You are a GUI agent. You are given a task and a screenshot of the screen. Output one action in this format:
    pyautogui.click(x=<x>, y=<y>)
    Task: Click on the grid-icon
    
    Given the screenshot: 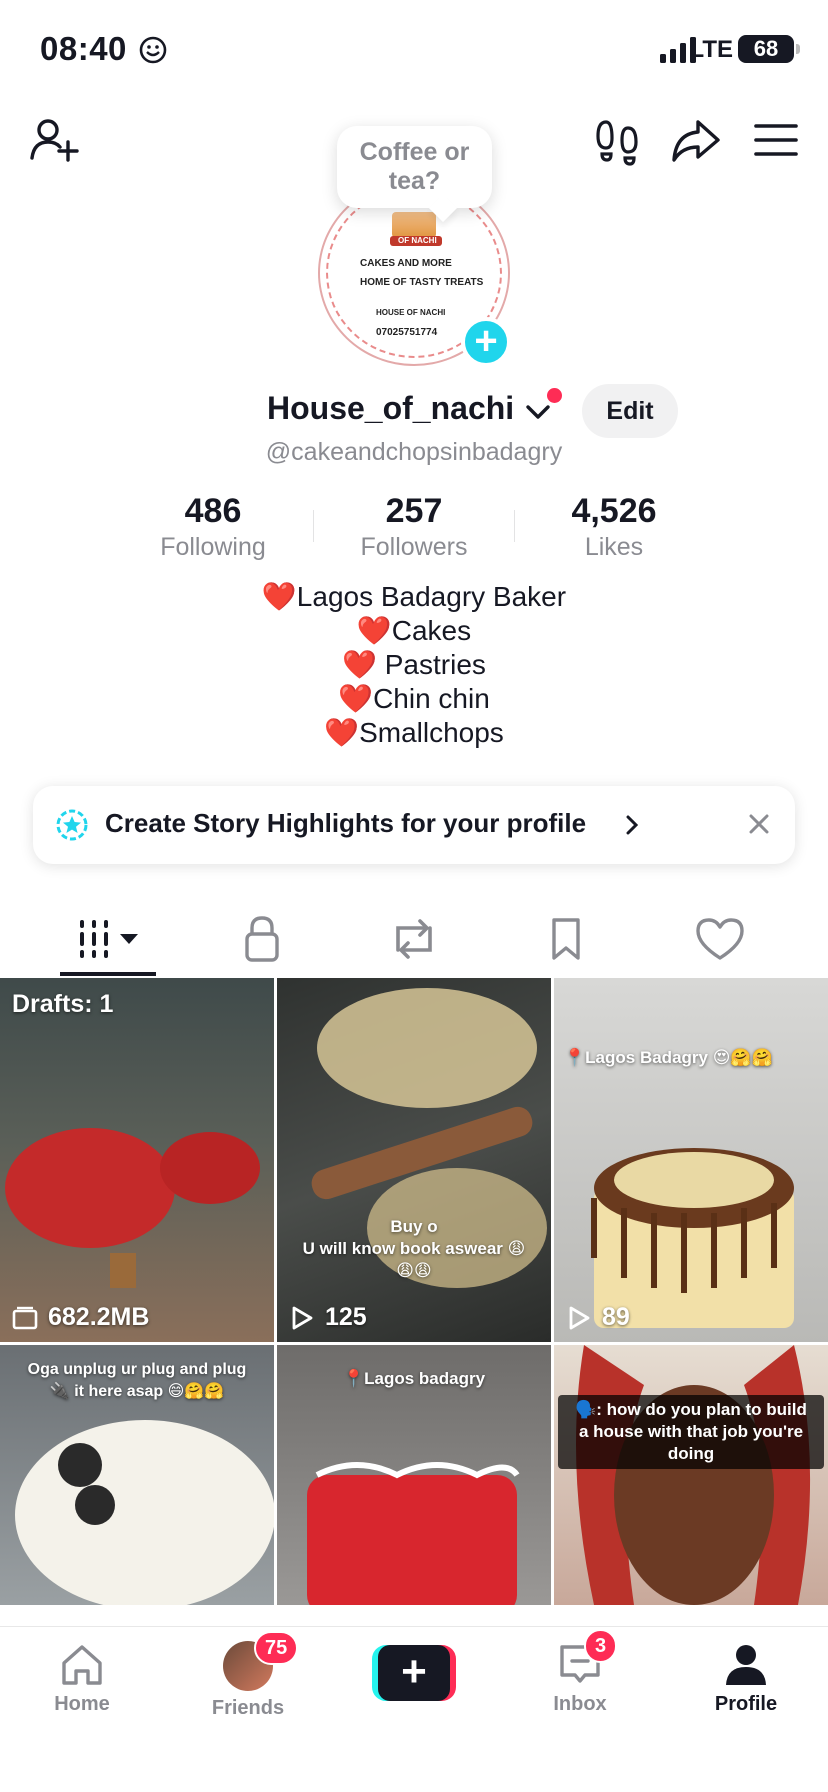 What is the action you would take?
    pyautogui.click(x=109, y=939)
    